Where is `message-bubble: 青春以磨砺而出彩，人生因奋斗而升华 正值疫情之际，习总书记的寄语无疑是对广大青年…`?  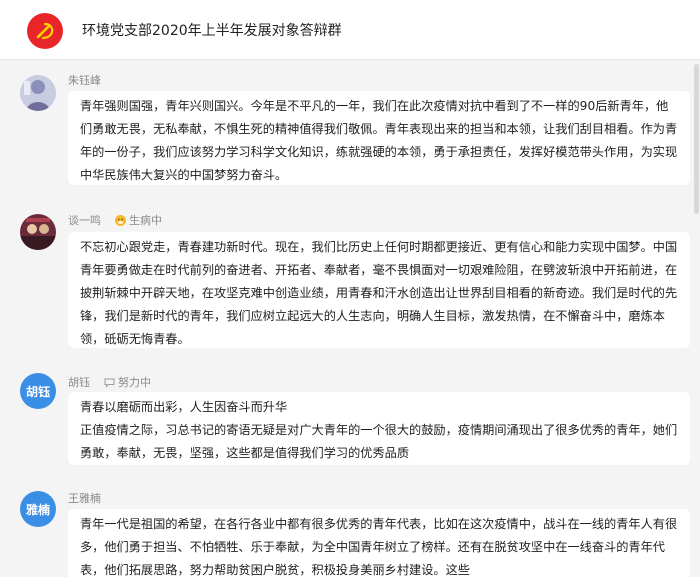 message-bubble: 青春以磨砺而出彩，人生因奋斗而升华 正值疫情之际，习总书记的寄语无疑是对广大青年… is located at coordinates (379, 428).